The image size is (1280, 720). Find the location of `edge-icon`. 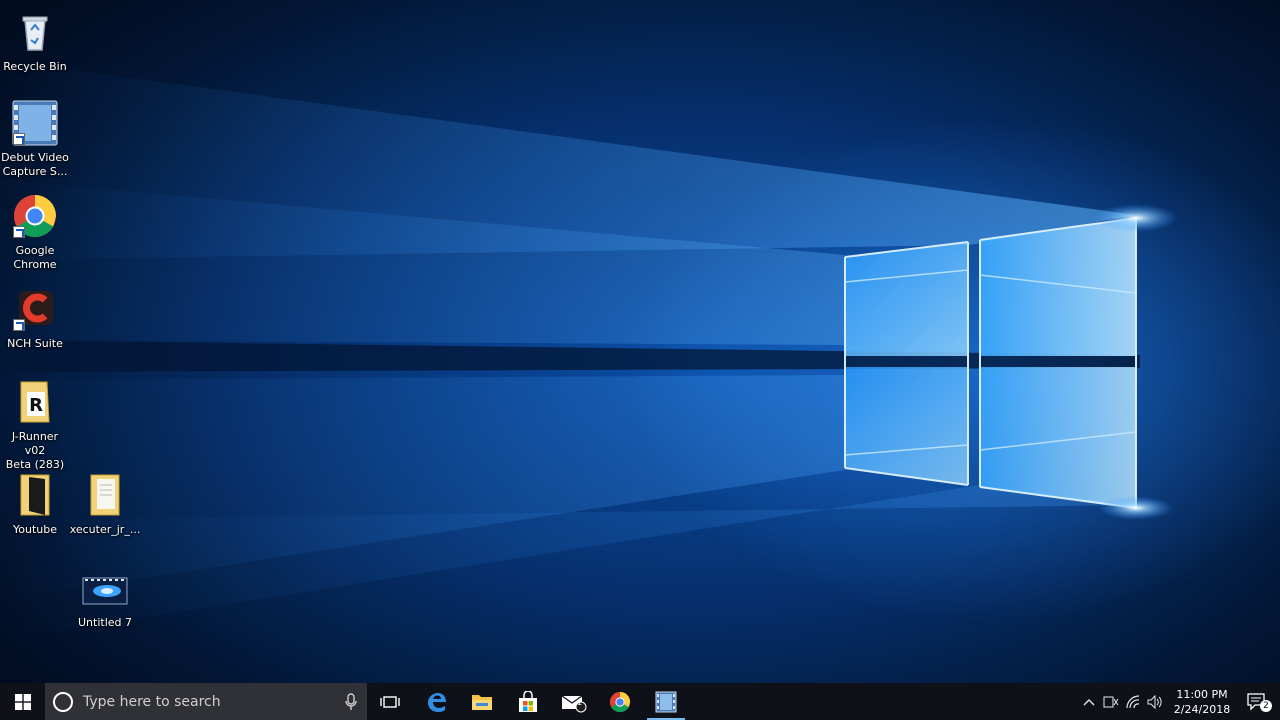

edge-icon is located at coordinates (437, 702).